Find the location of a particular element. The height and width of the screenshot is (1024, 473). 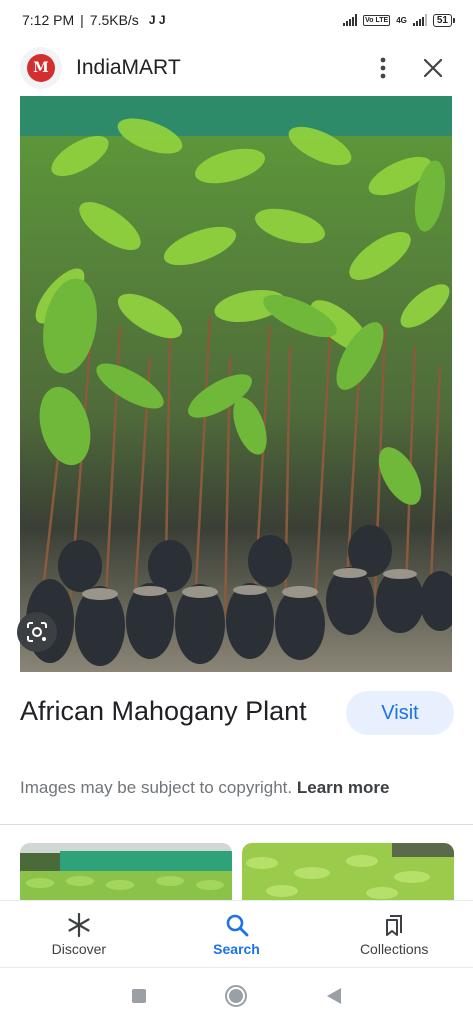

status-left: 7:12 PM | 7.5KB/s J J is located at coordinates (94, 20).